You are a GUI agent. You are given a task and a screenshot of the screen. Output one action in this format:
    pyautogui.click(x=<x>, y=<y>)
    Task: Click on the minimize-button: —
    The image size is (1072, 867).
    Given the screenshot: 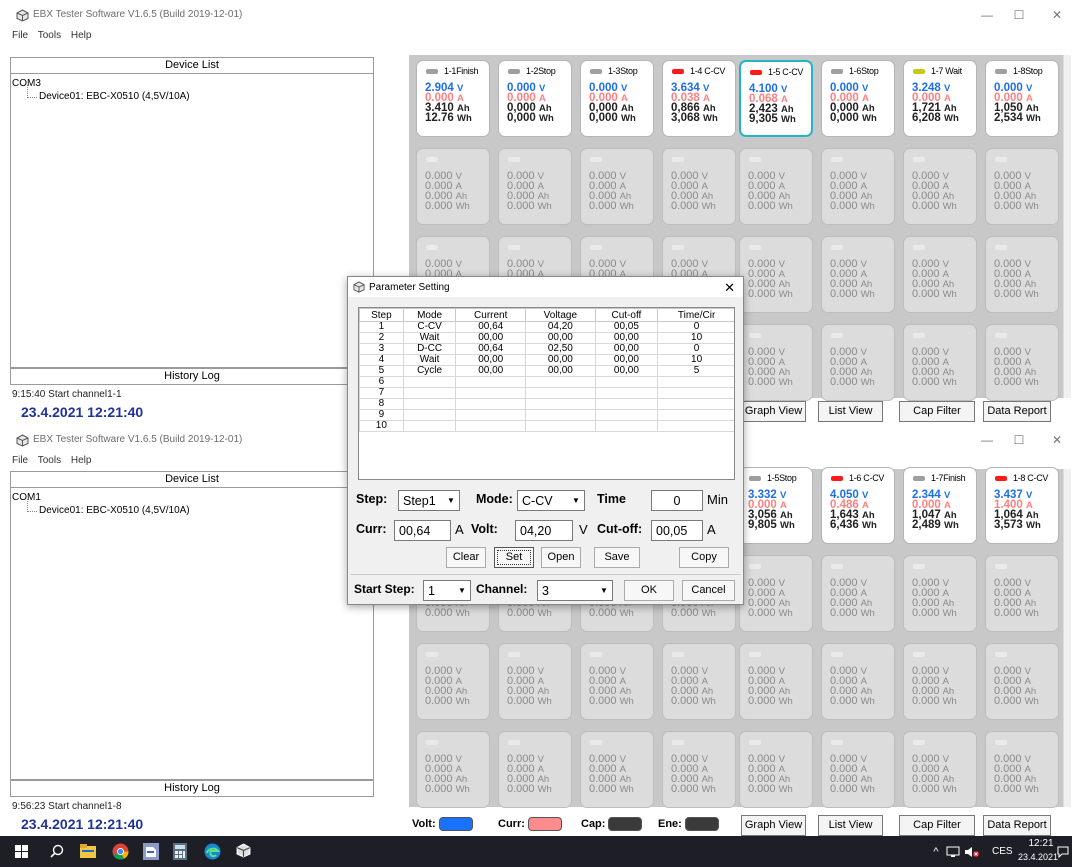 What is the action you would take?
    pyautogui.click(x=987, y=440)
    